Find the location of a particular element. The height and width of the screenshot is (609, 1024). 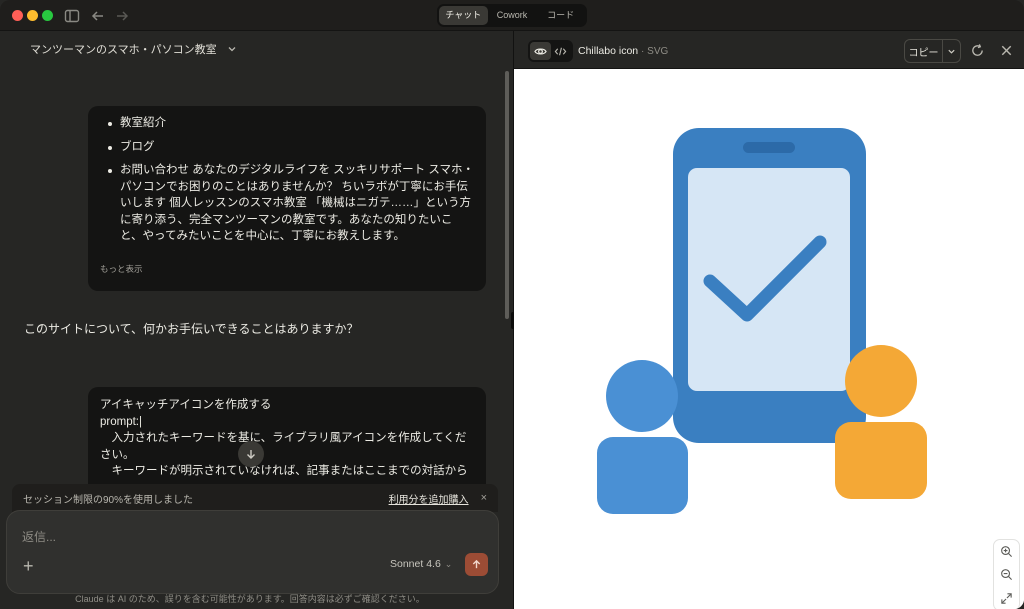

message-line: キーワードが明示されていなければ、記事またはここまでの対話から is located at coordinates (284, 471).